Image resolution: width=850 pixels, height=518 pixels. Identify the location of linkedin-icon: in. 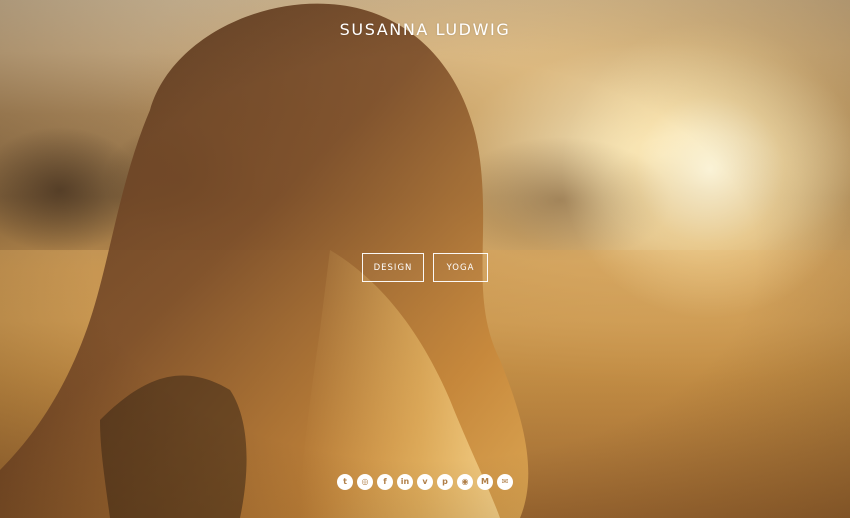
(405, 482).